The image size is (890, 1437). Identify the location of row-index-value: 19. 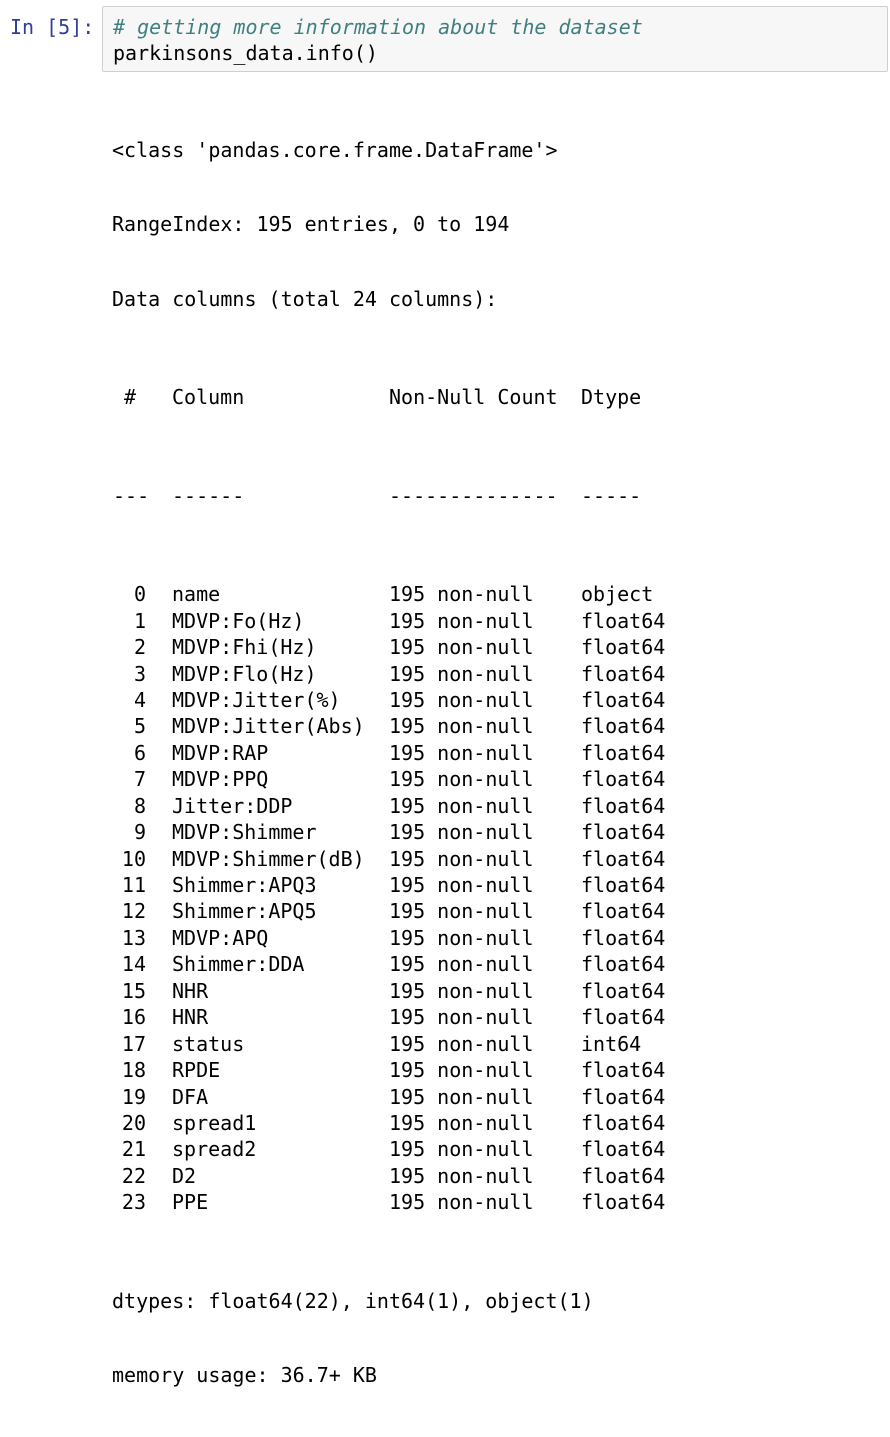
(133, 1096).